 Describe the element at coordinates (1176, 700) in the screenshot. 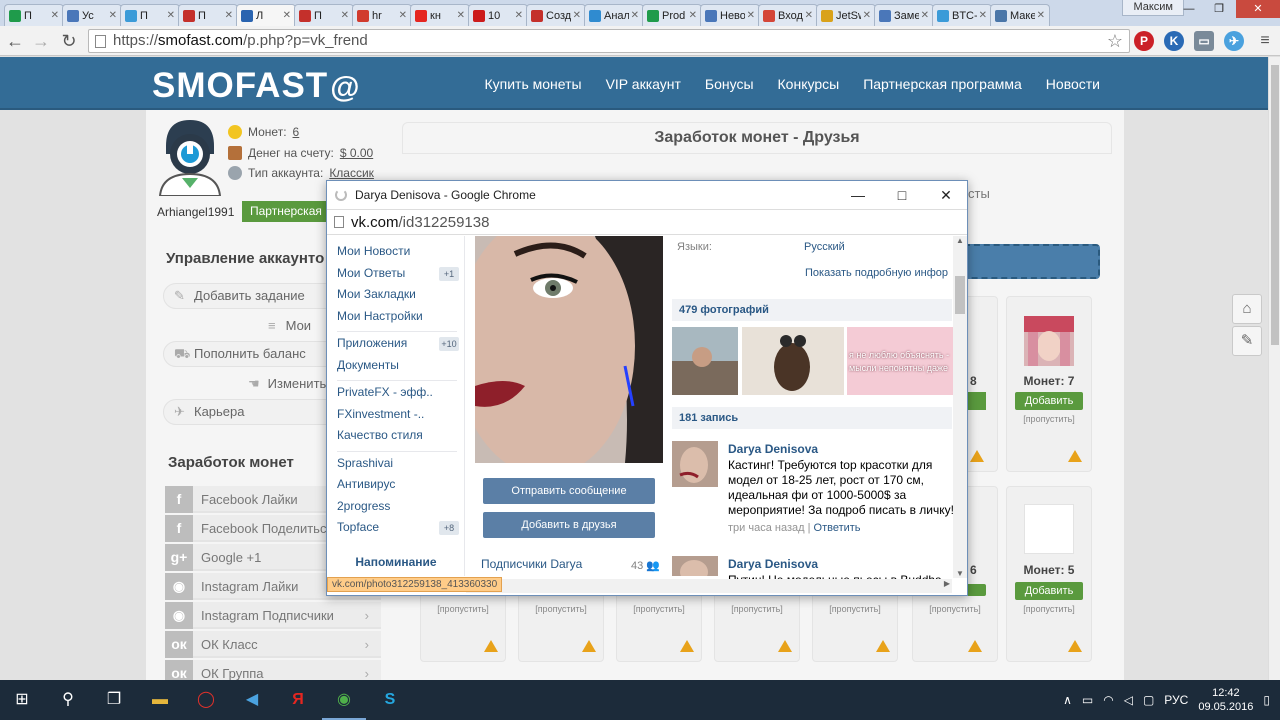

I see `language-indicator: РУС` at that location.